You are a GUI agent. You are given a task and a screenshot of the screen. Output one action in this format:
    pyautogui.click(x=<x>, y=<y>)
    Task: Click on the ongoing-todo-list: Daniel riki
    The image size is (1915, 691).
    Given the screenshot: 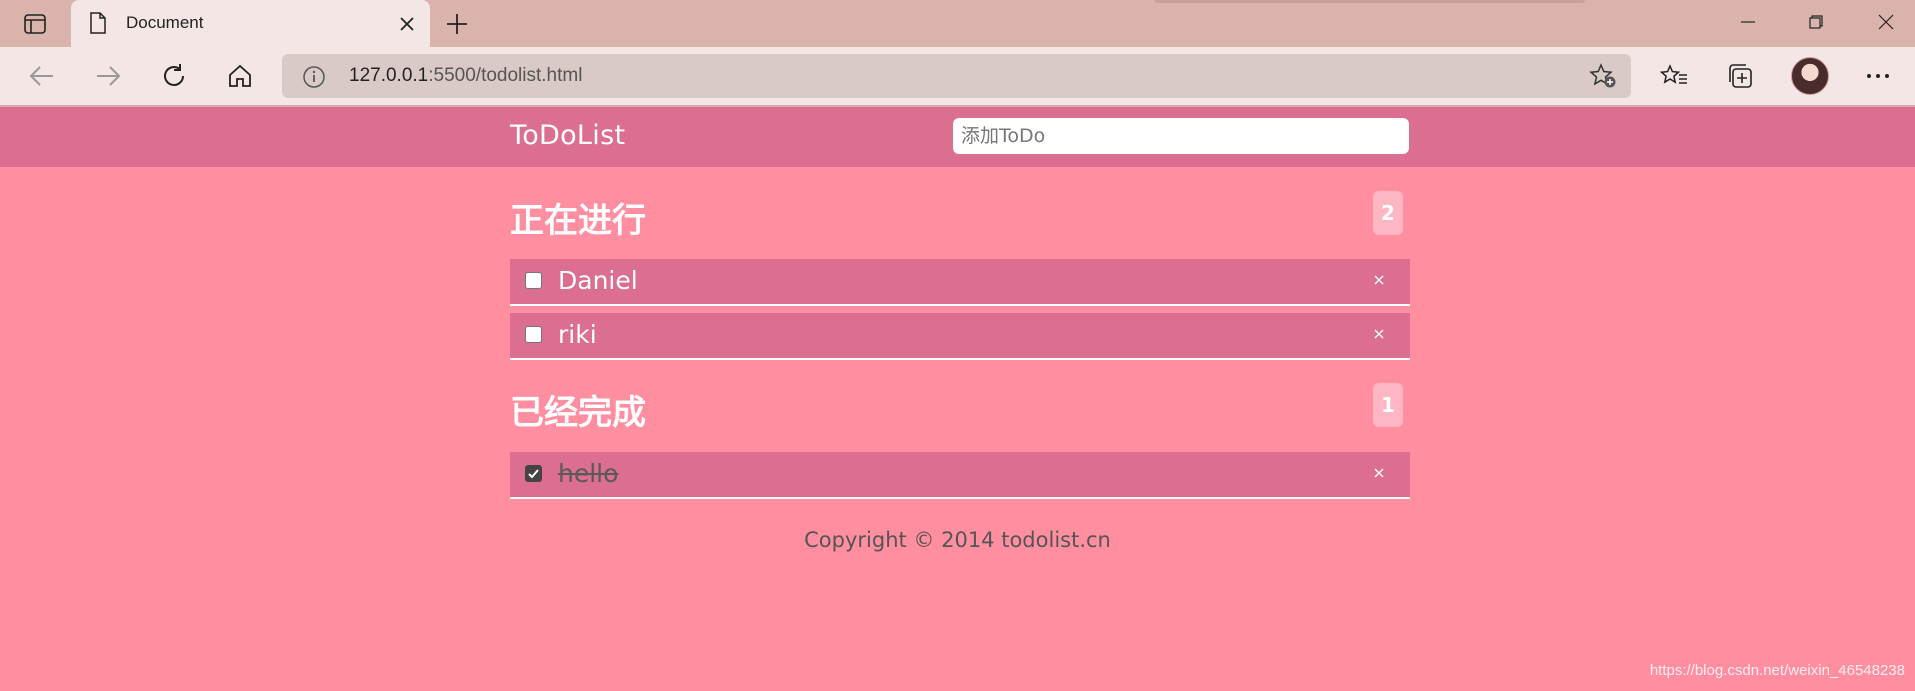 What is the action you would take?
    pyautogui.click(x=960, y=313)
    